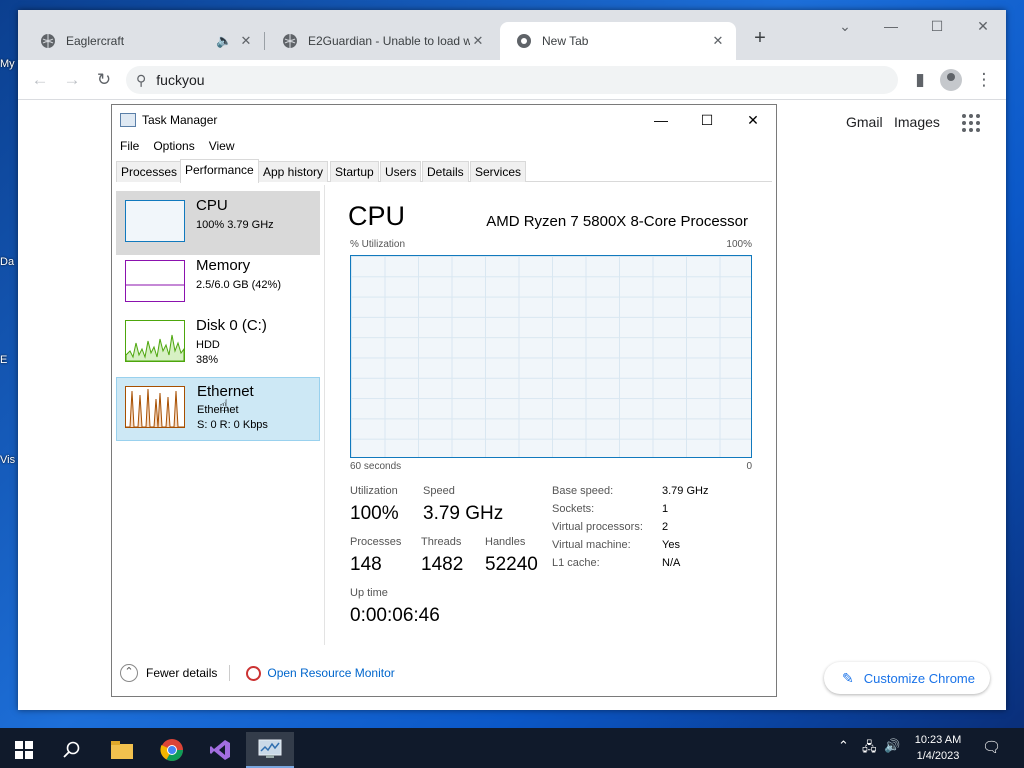  Describe the element at coordinates (971, 123) in the screenshot. I see `apps-grid-icon` at that location.